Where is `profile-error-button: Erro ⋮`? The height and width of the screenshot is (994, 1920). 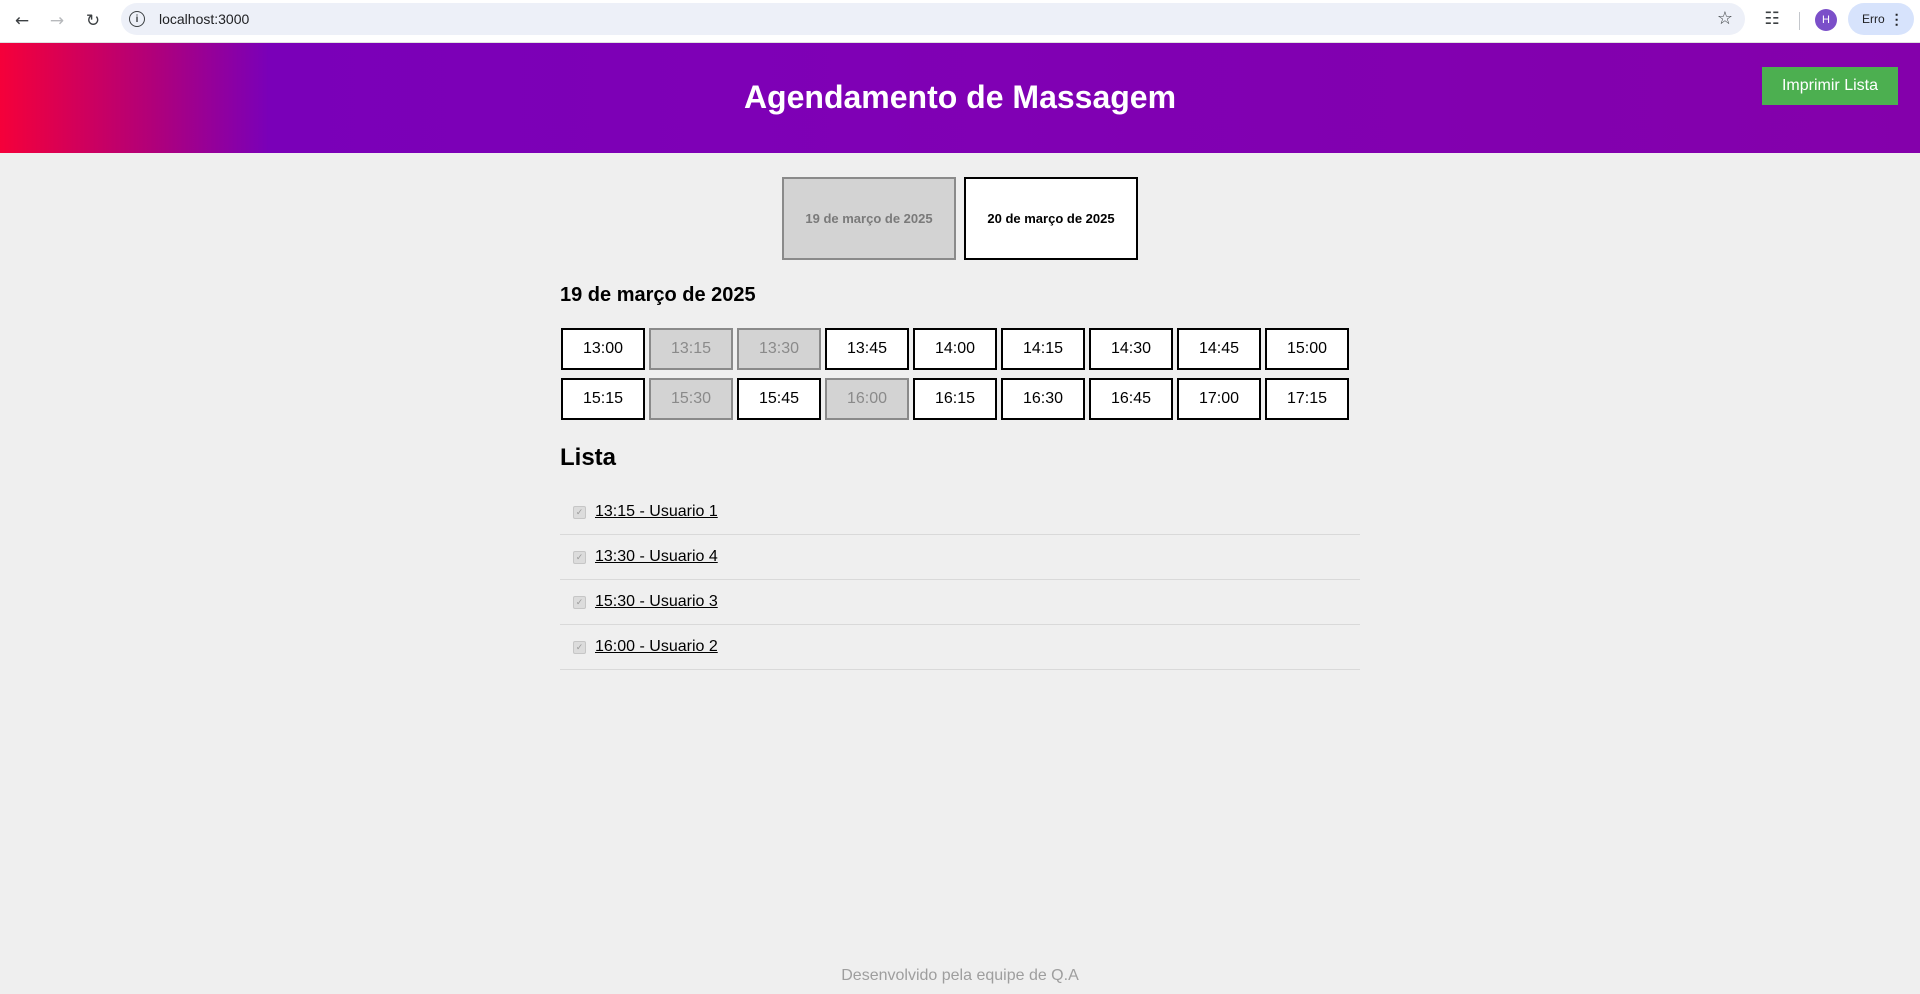 profile-error-button: Erro ⋮ is located at coordinates (1881, 19).